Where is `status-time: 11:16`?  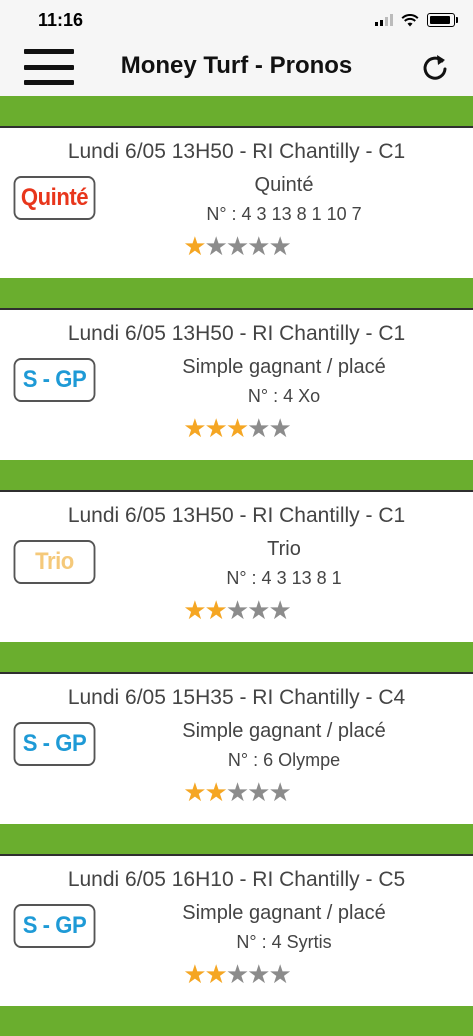
status-time: 11:16 is located at coordinates (61, 20).